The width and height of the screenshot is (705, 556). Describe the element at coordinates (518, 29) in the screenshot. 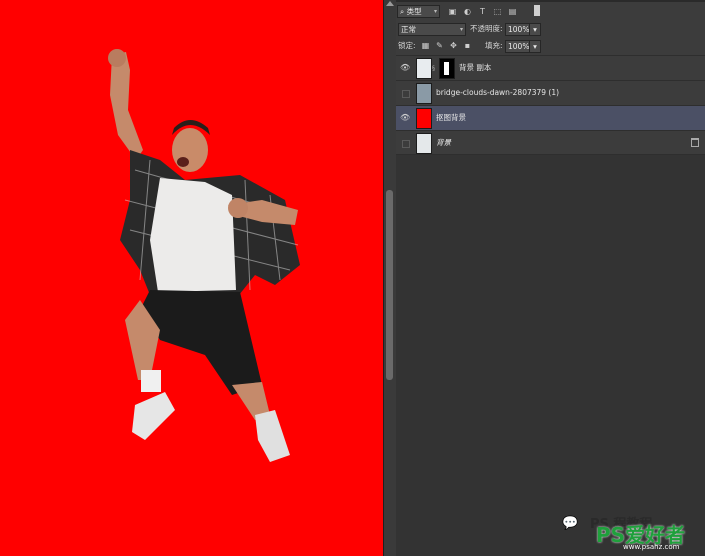

I see `opacity-input: 100%` at that location.